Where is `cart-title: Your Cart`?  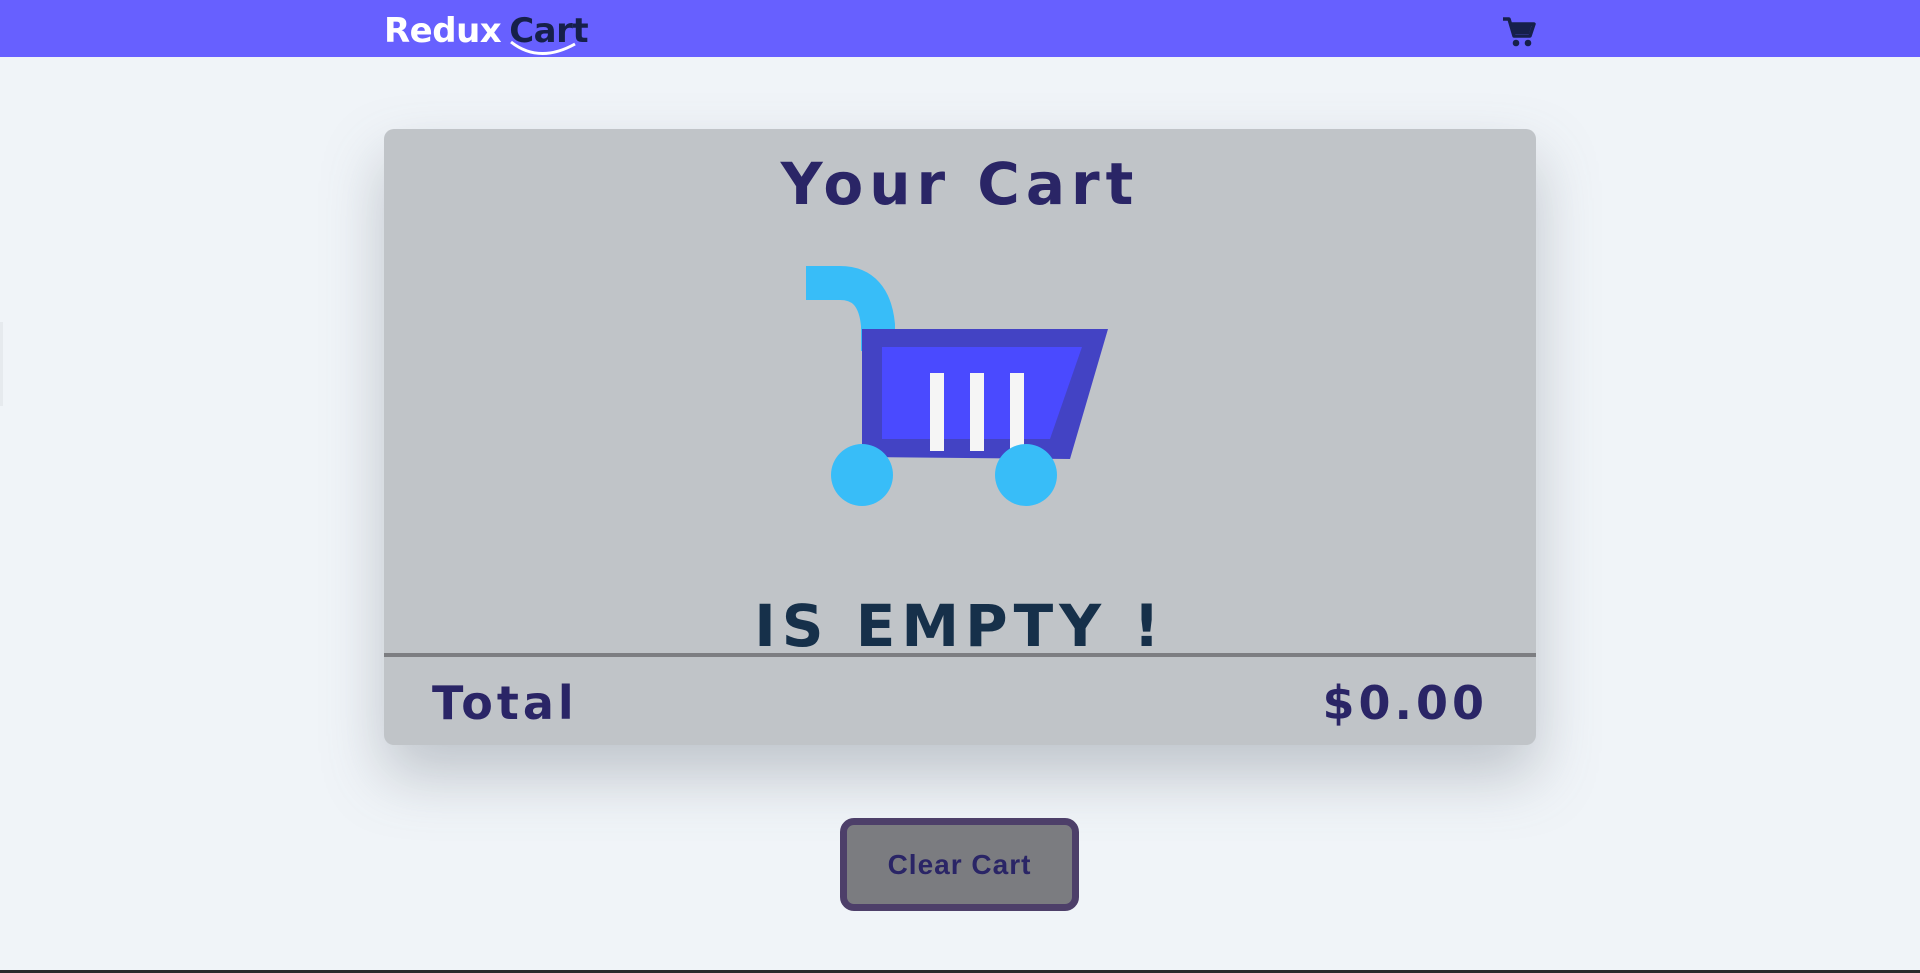 cart-title: Your Cart is located at coordinates (960, 184).